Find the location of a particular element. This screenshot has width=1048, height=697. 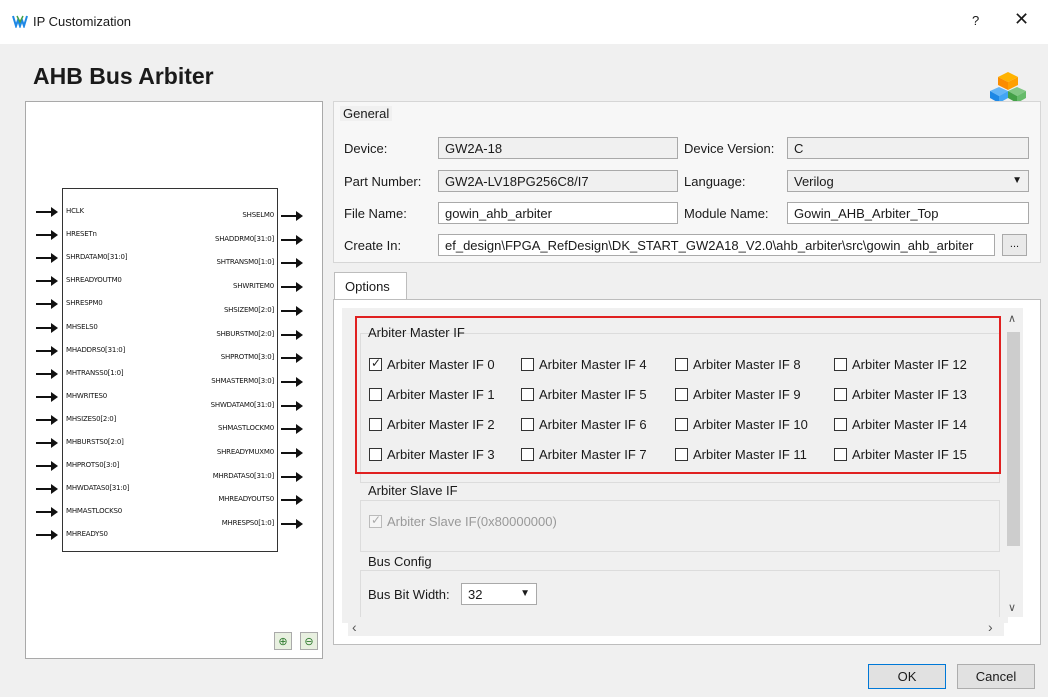

input-port-label: MHWRITES0 is located at coordinates (86, 395).